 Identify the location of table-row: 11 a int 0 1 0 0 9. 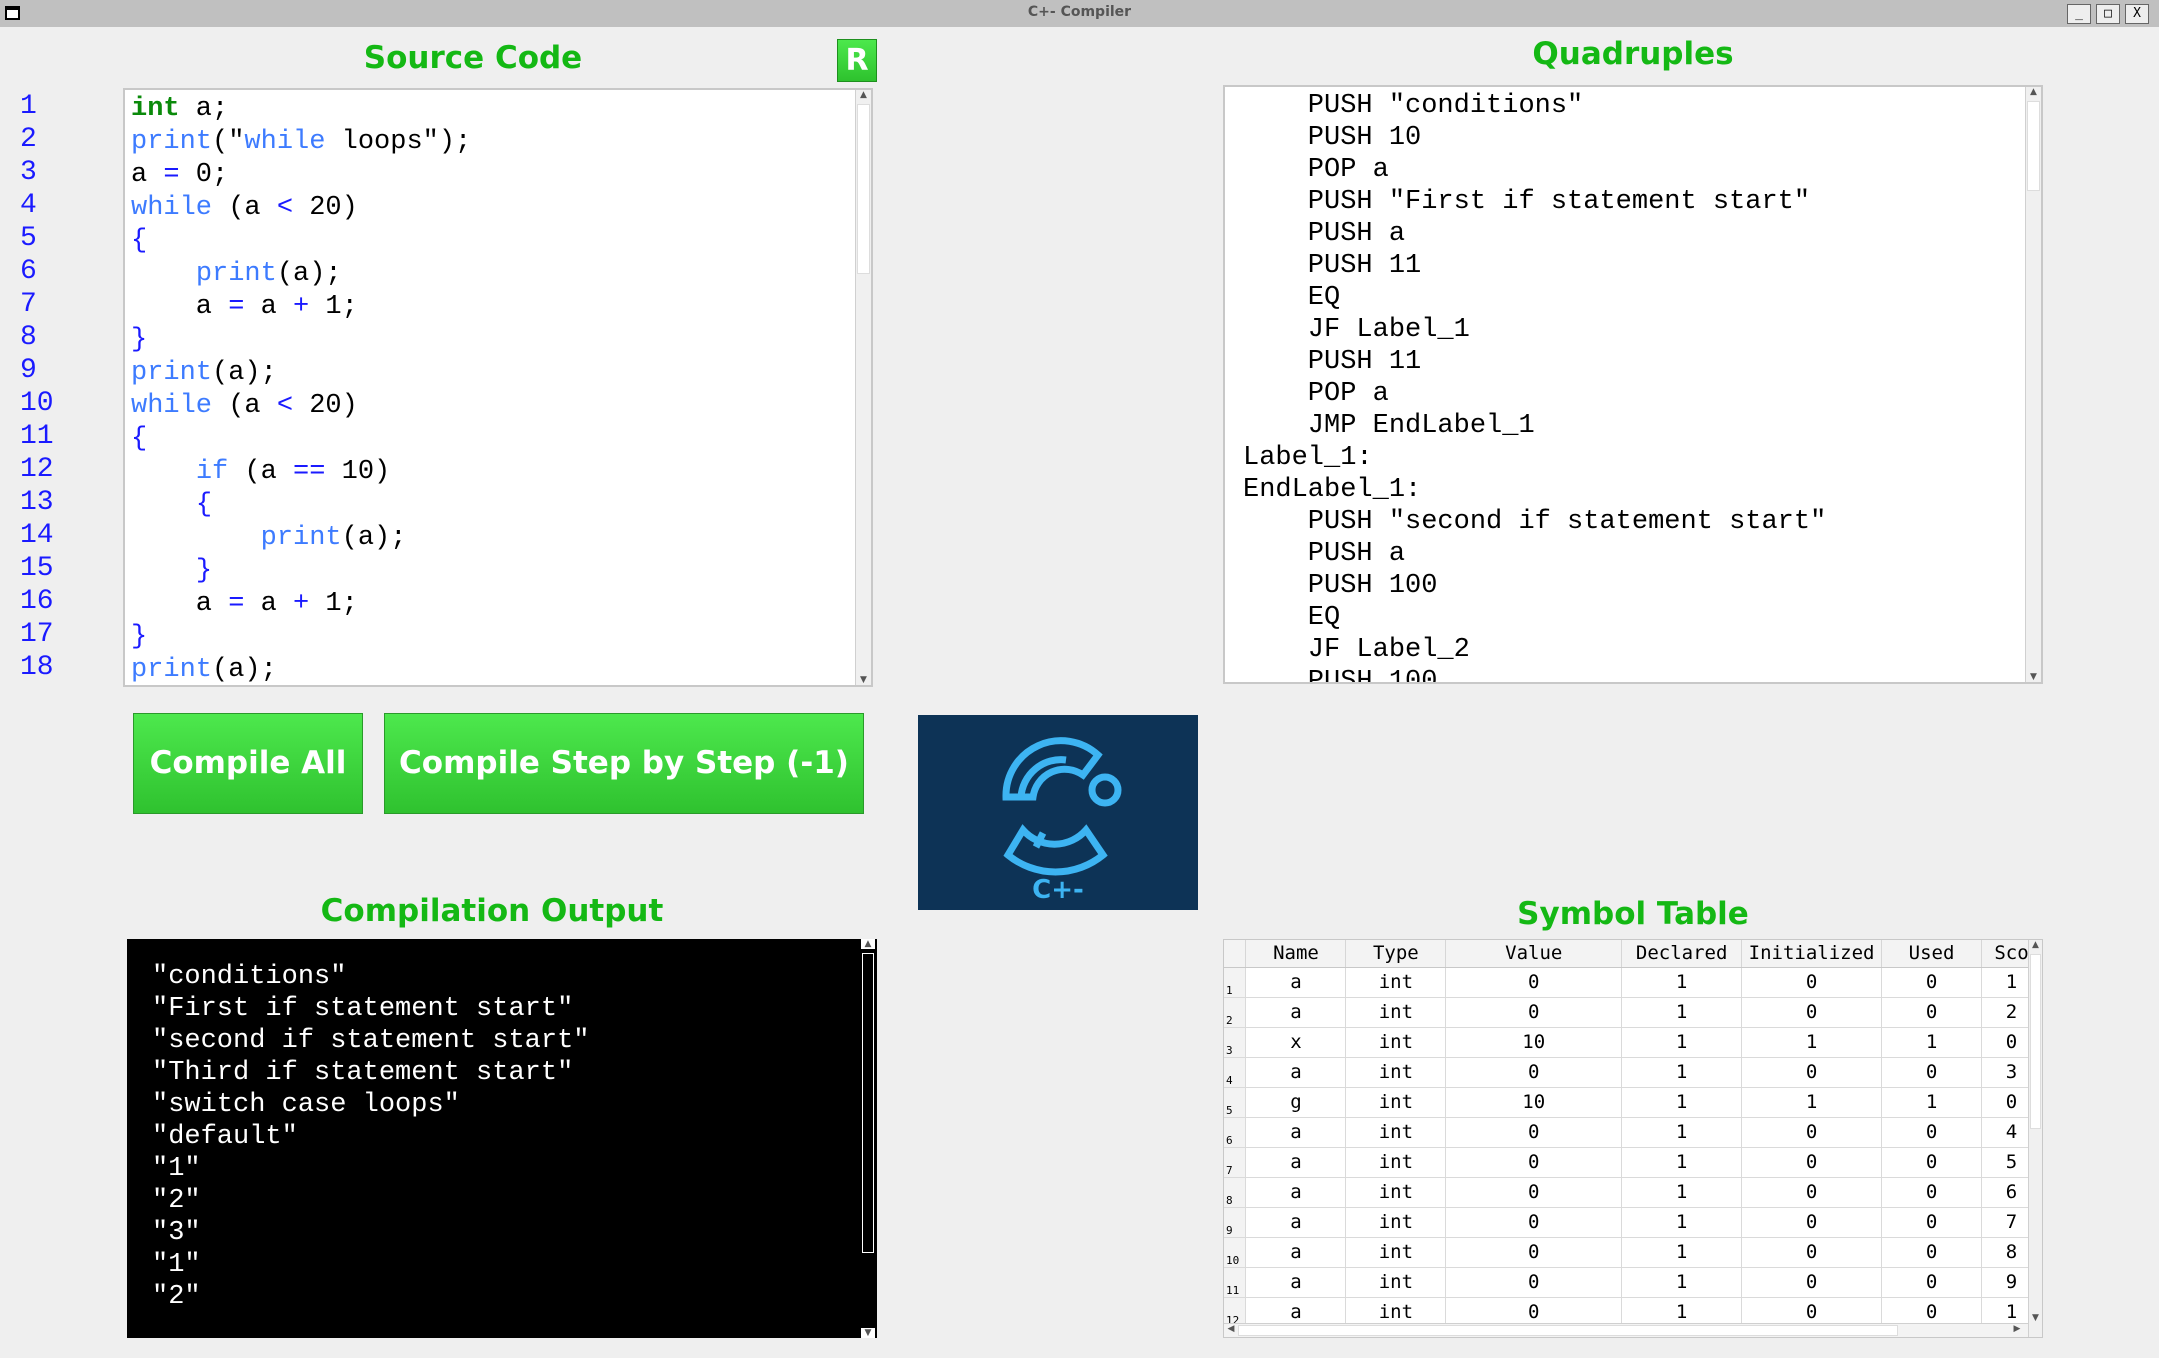
(1633, 1282).